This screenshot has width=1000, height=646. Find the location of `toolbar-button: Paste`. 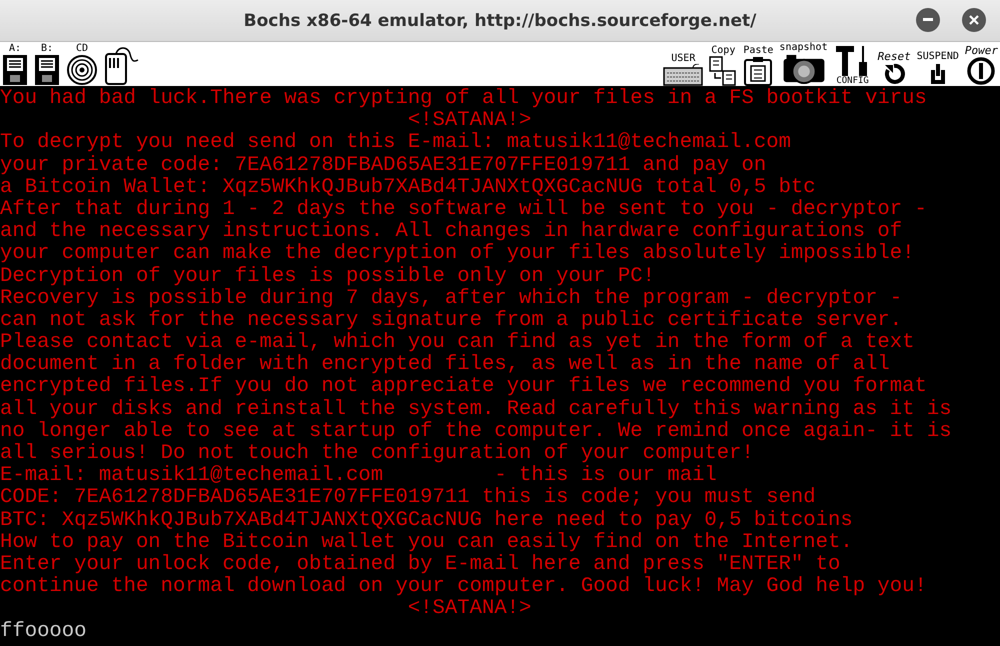

toolbar-button: Paste is located at coordinates (758, 64).